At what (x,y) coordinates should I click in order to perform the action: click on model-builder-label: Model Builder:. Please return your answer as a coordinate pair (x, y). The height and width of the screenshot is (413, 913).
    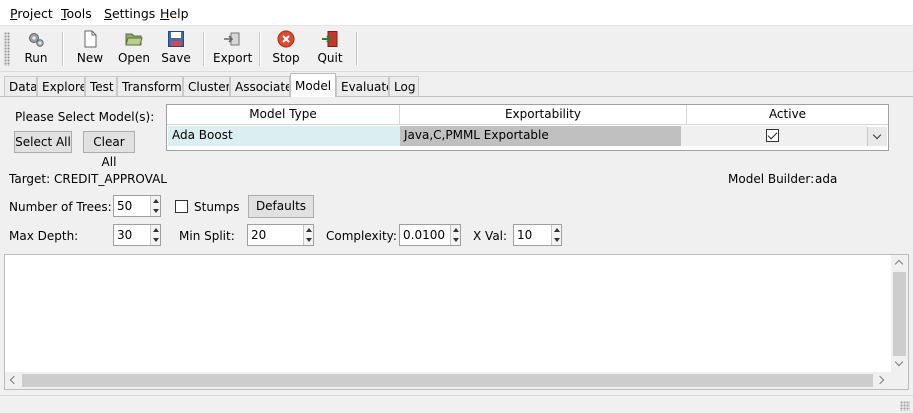
    Looking at the image, I should click on (771, 179).